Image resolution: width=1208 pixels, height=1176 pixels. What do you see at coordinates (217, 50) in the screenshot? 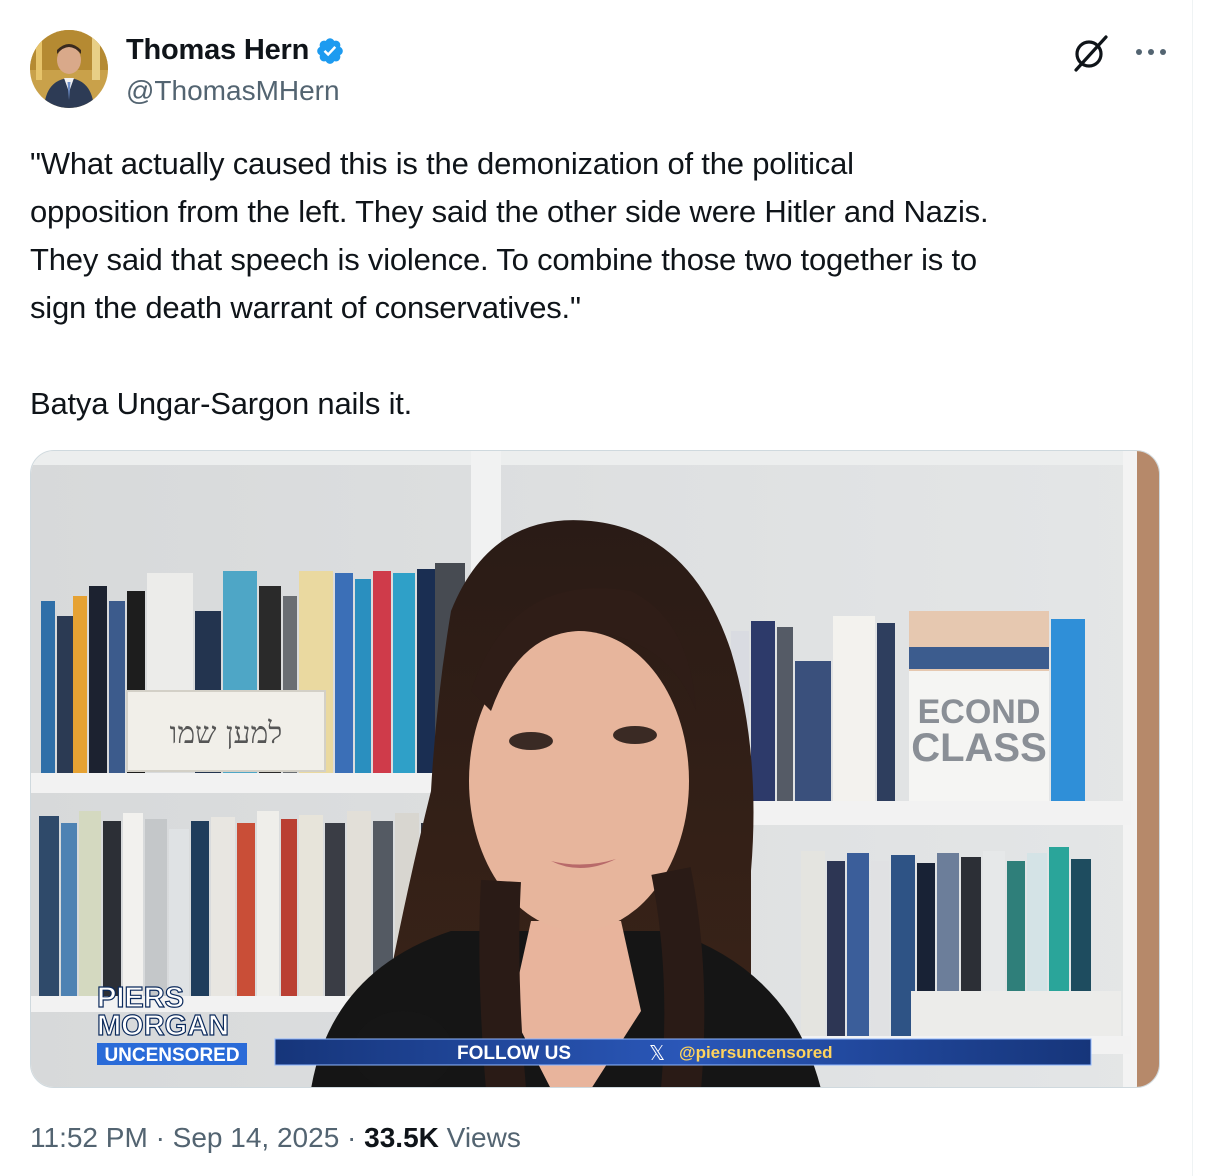
I see `display-name: Thomas Hern` at bounding box center [217, 50].